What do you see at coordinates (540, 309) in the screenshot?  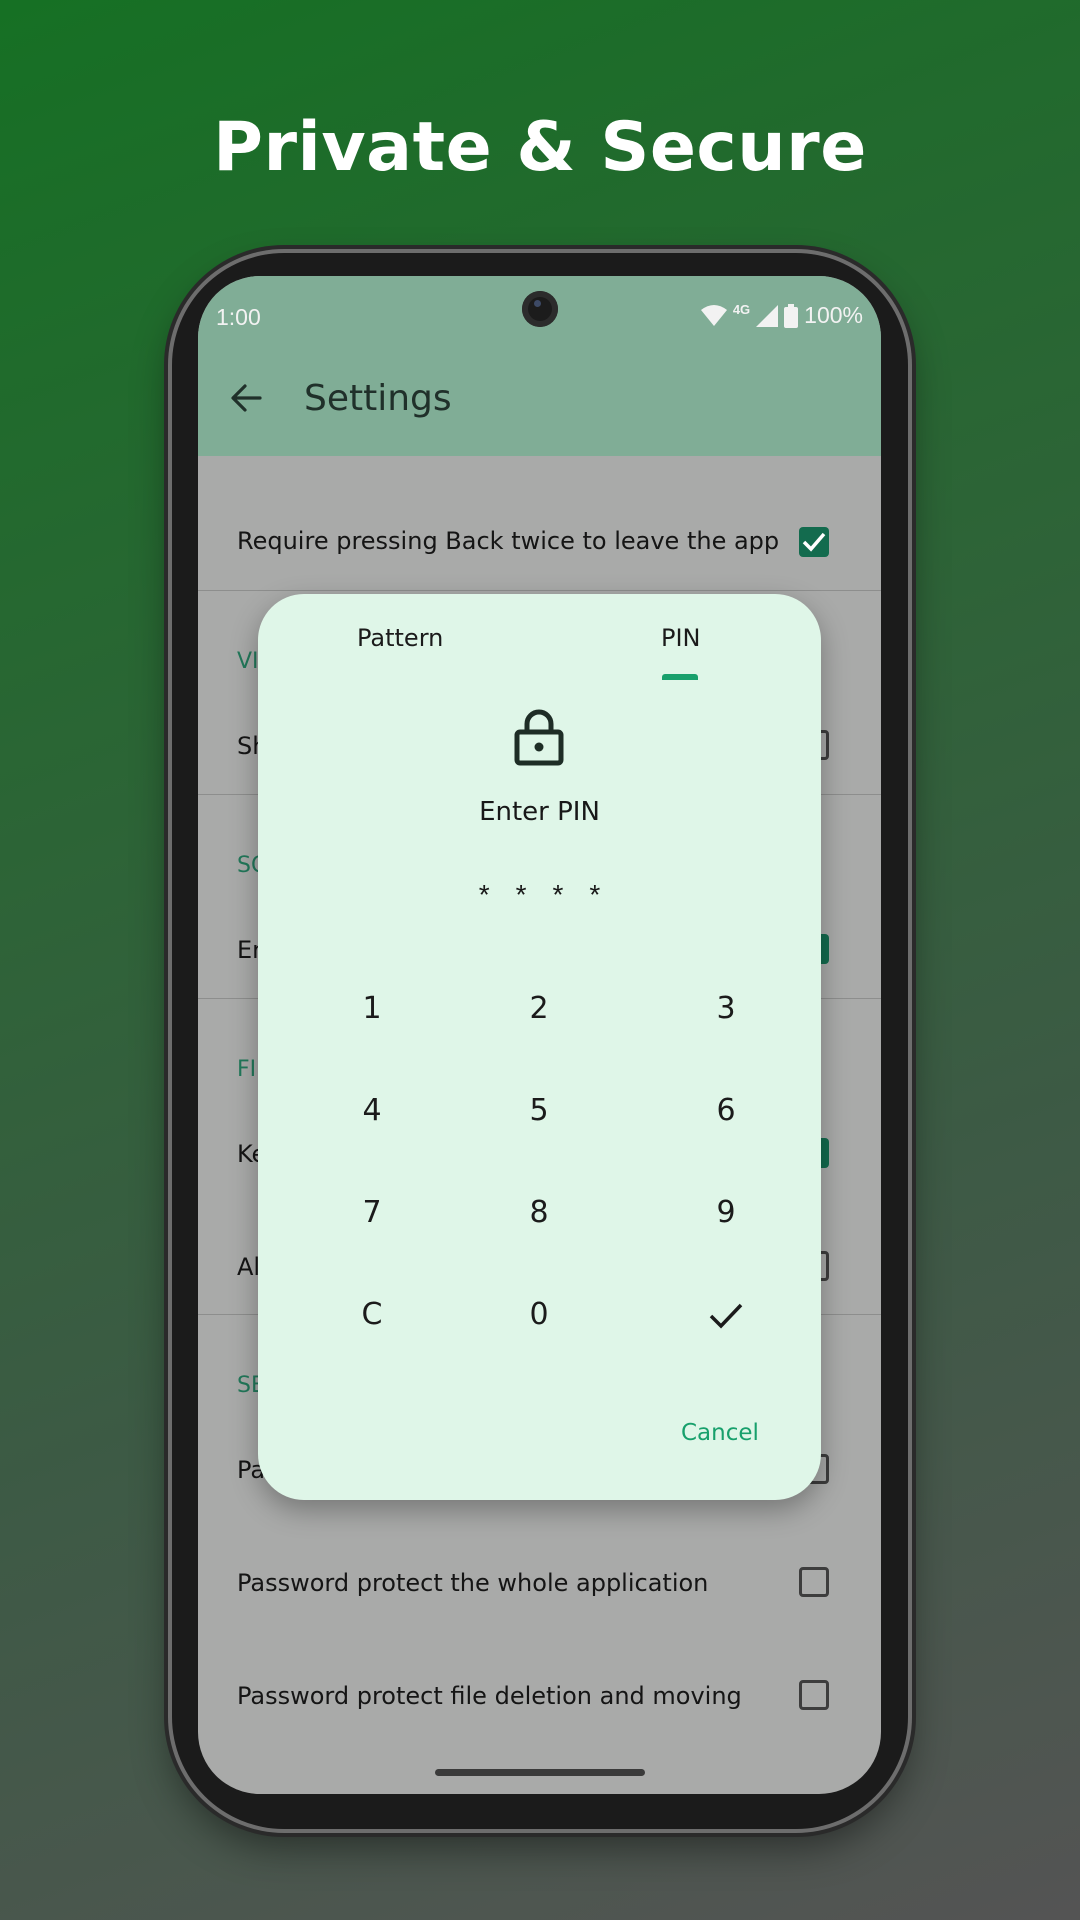 I see `front-camera` at bounding box center [540, 309].